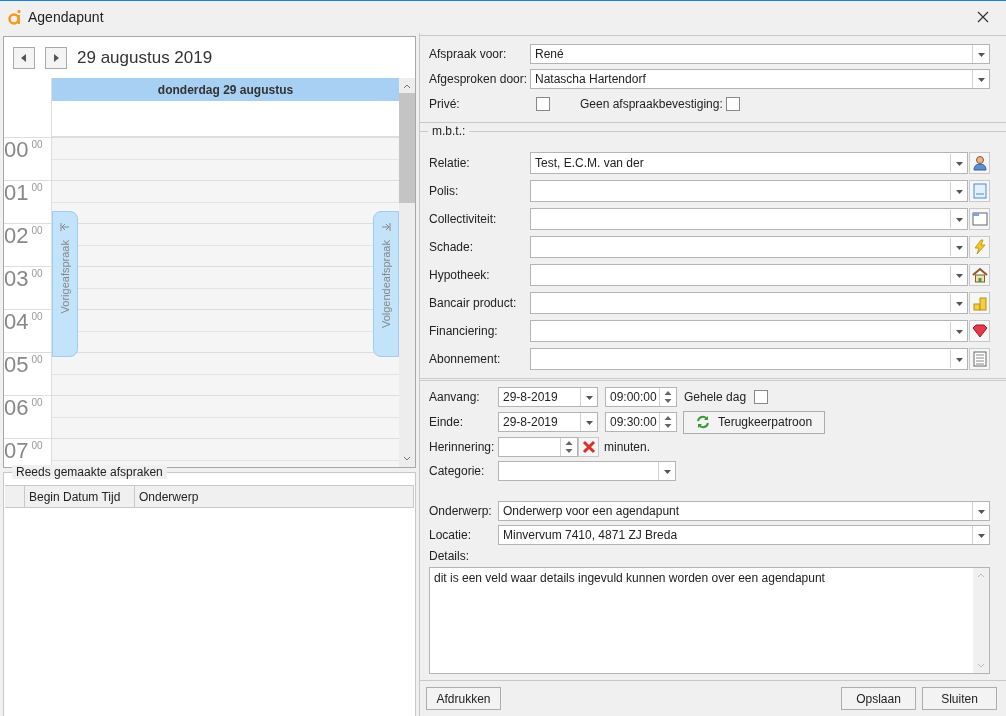 Image resolution: width=1006 pixels, height=716 pixels. Describe the element at coordinates (462, 447) in the screenshot. I see `field-label: Herinnering:` at that location.